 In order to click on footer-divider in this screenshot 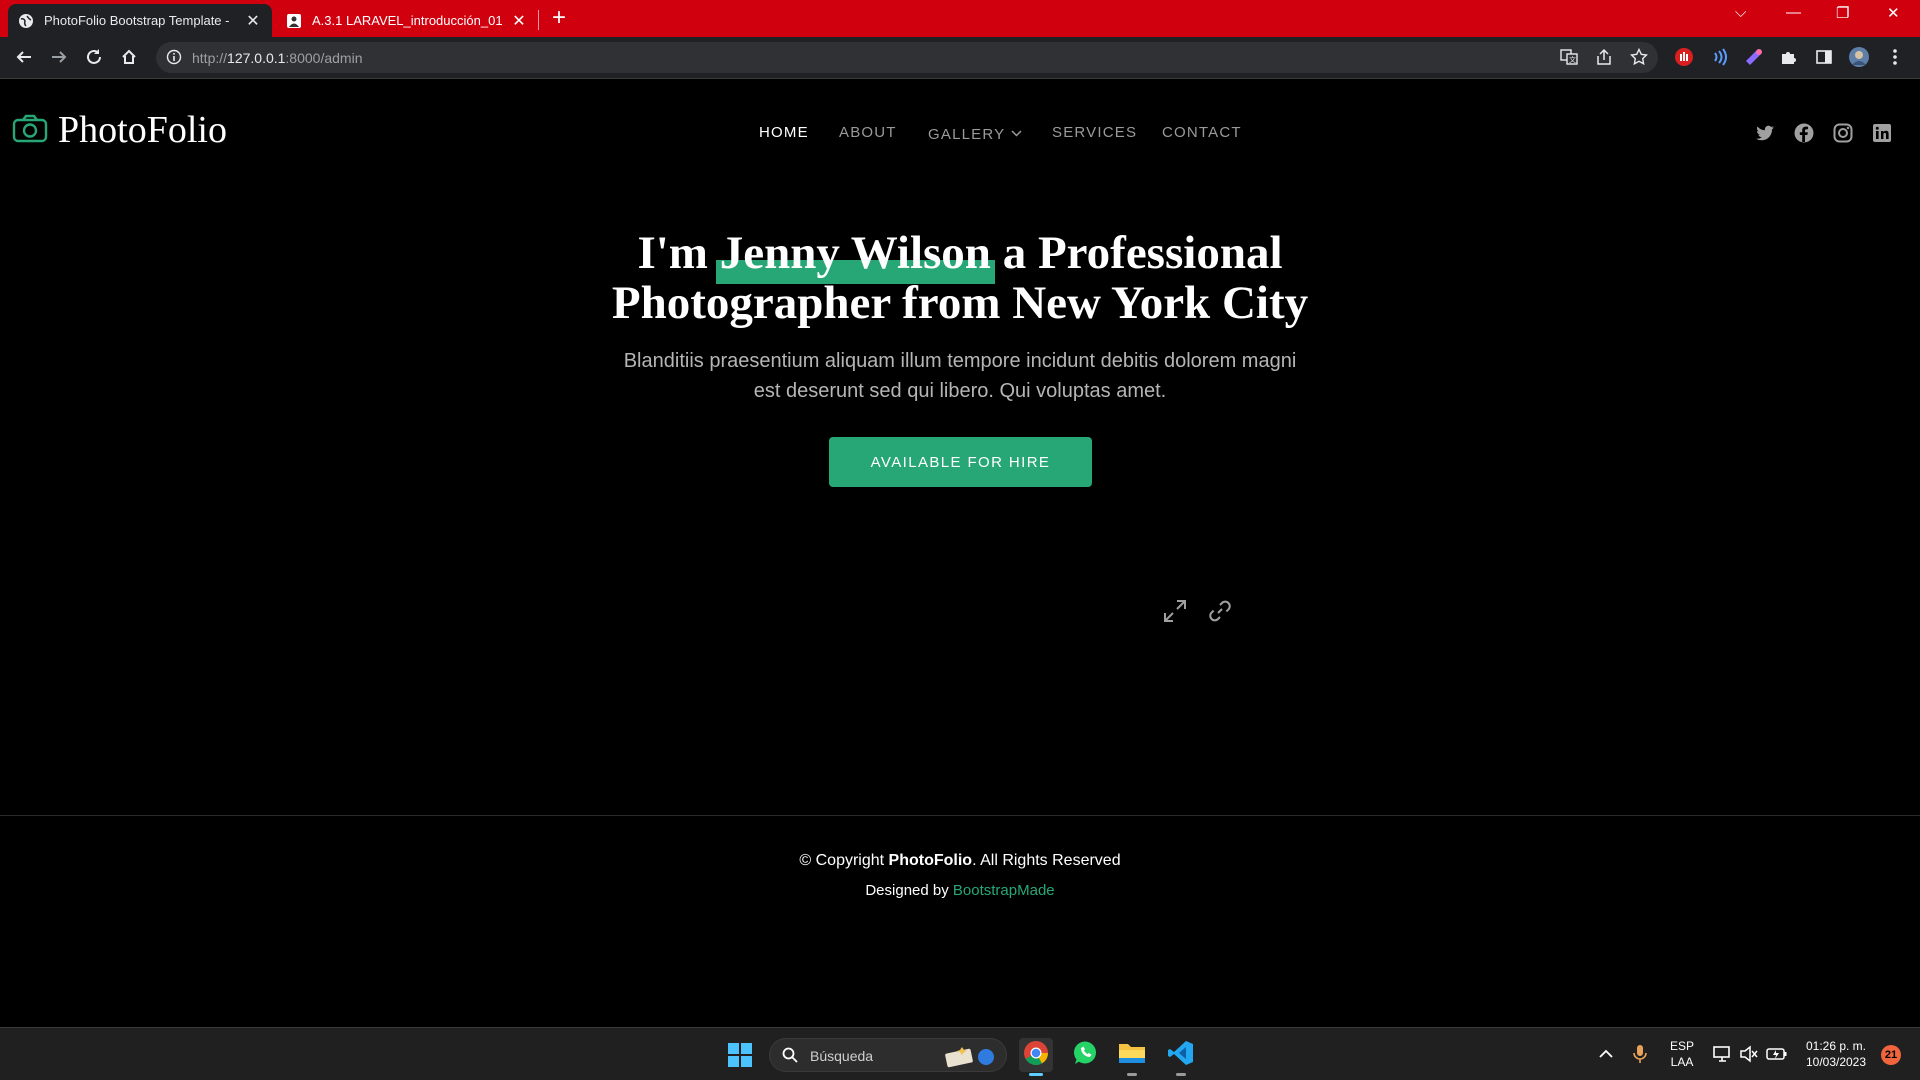, I will do `click(960, 815)`.